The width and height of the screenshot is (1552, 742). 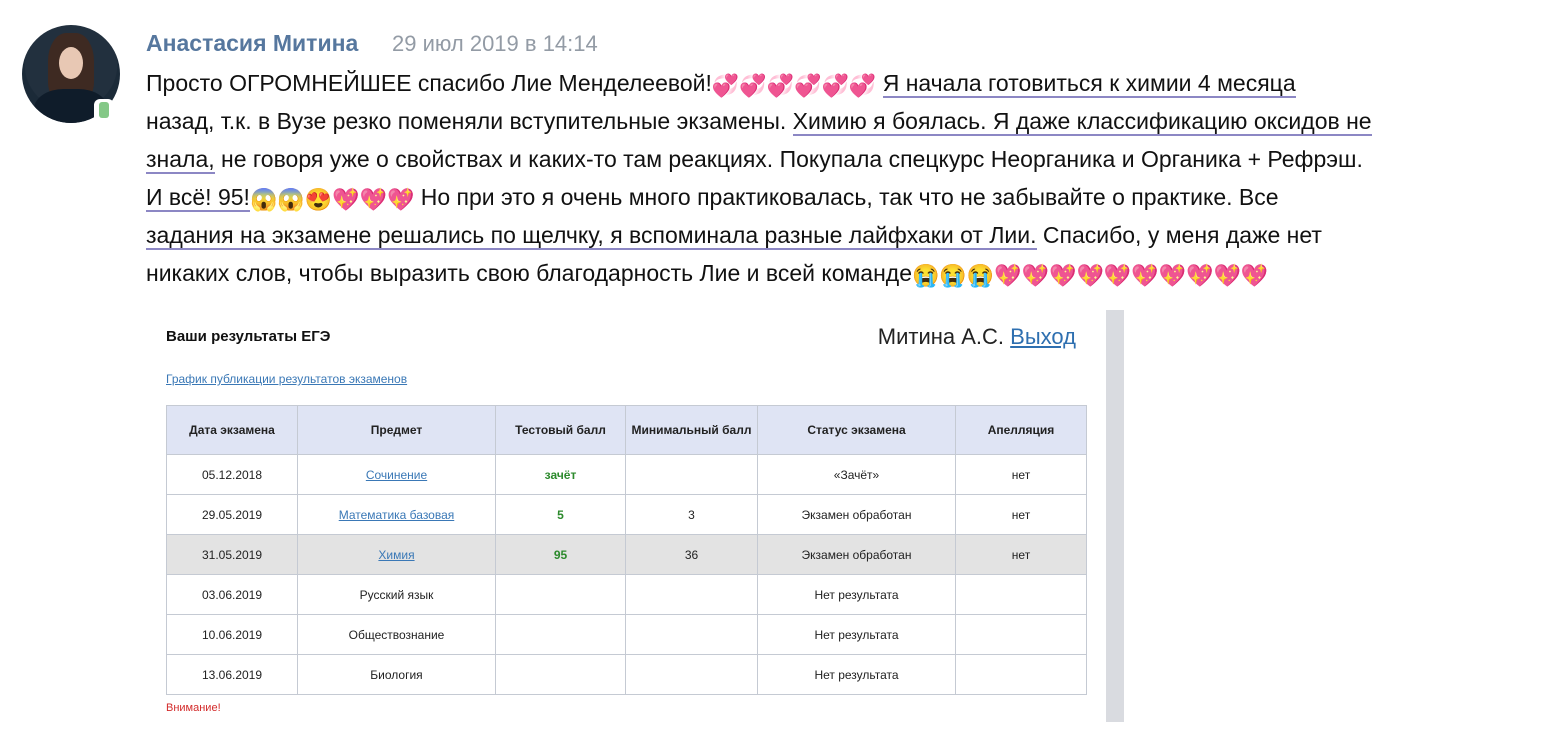 I want to click on header-min-score: Минимальный балл, so click(x=691, y=430).